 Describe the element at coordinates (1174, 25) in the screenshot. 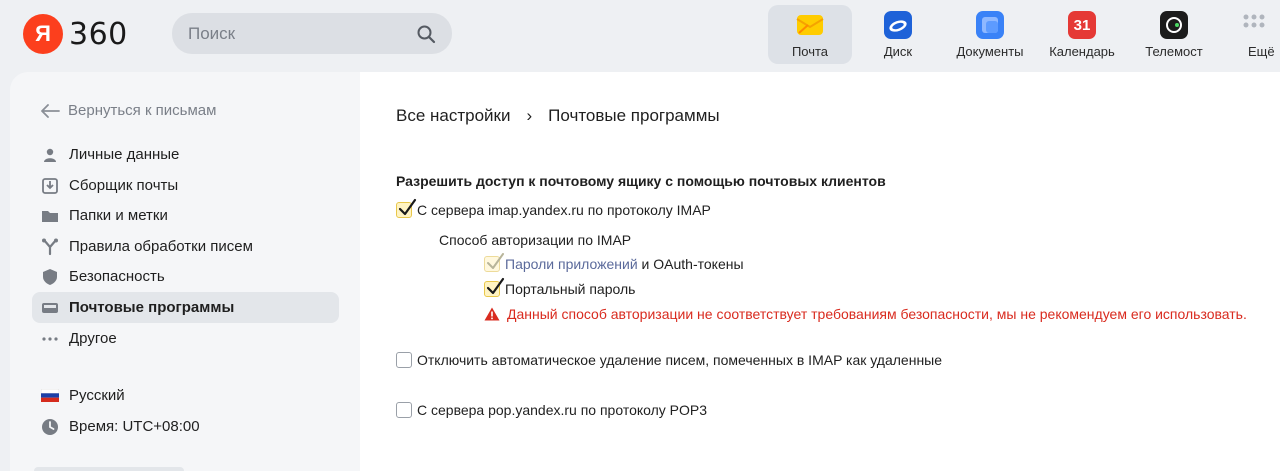

I see `telemost-icon` at that location.